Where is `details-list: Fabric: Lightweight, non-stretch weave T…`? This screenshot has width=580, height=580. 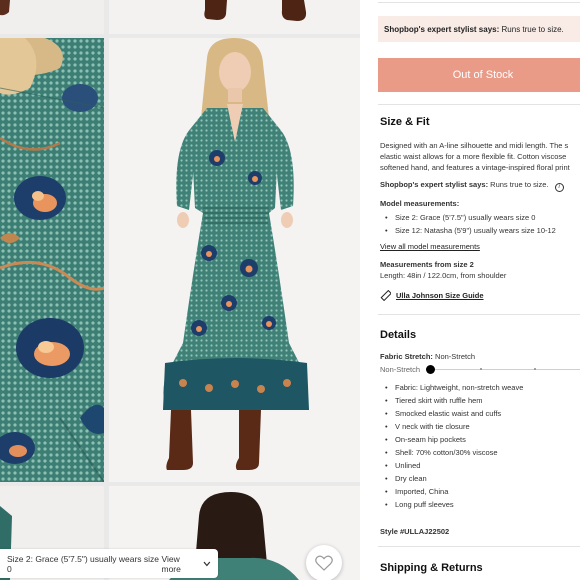
details-list: Fabric: Lightweight, non-stretch weave T… is located at coordinates (451, 446).